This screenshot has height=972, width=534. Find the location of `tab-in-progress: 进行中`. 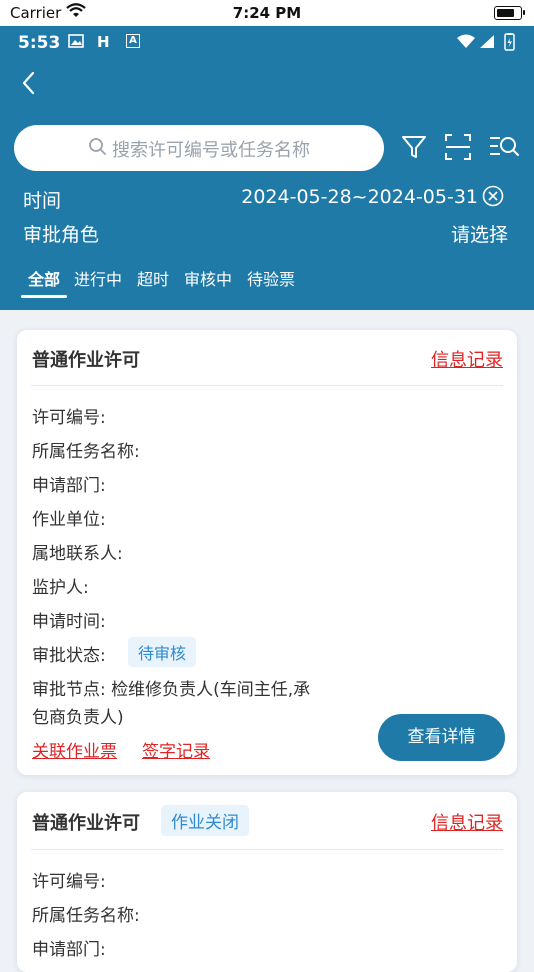

tab-in-progress: 进行中 is located at coordinates (98, 278).